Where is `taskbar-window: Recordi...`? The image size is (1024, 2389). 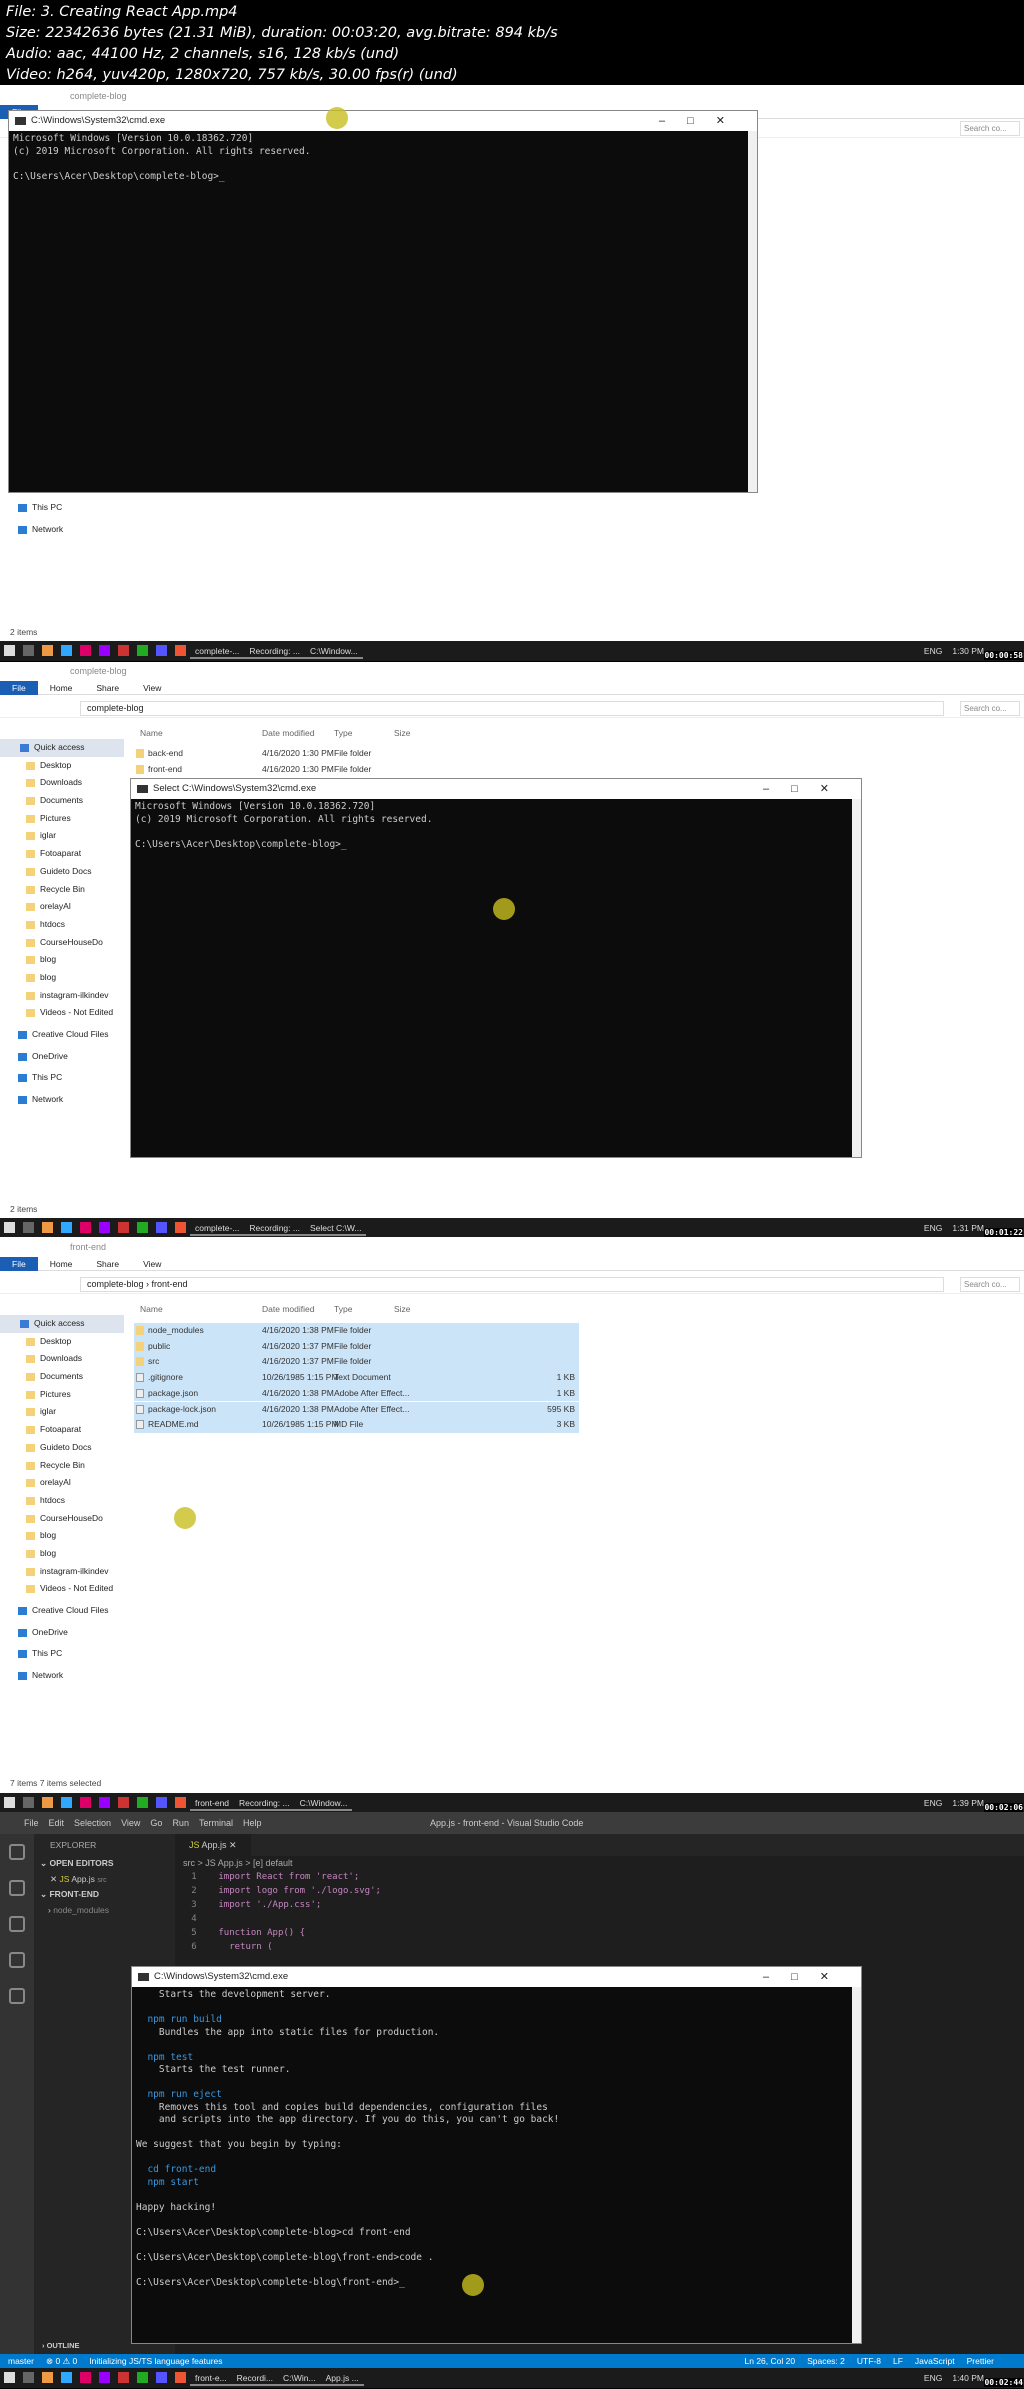
taskbar-window: Recordi... is located at coordinates (255, 2377).